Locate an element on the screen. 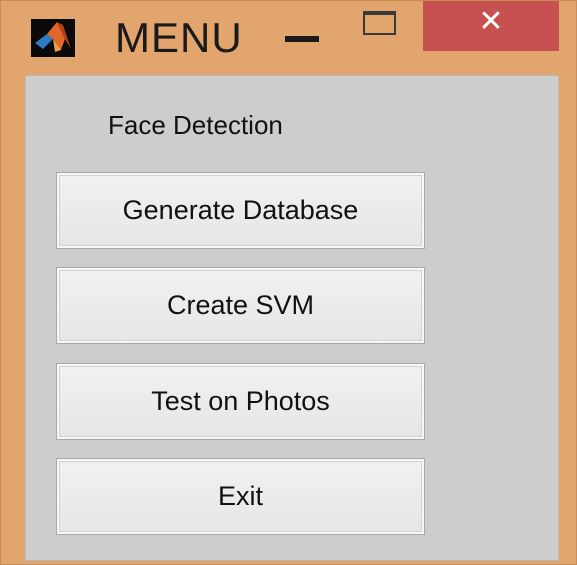 The height and width of the screenshot is (565, 577). panel-title: Face Detection is located at coordinates (195, 125).